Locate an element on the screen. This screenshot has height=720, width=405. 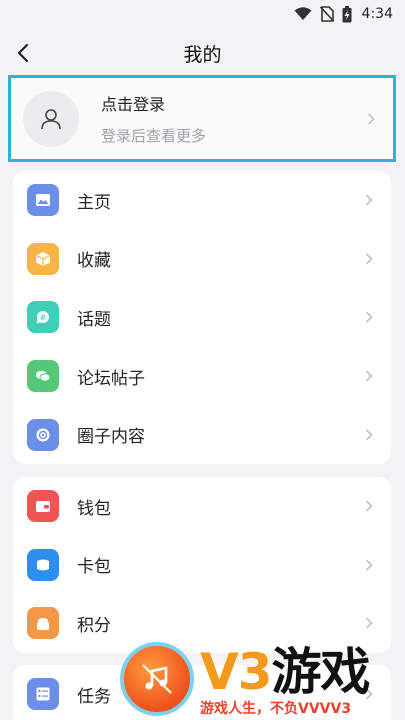
tasklist-icon is located at coordinates (43, 694).